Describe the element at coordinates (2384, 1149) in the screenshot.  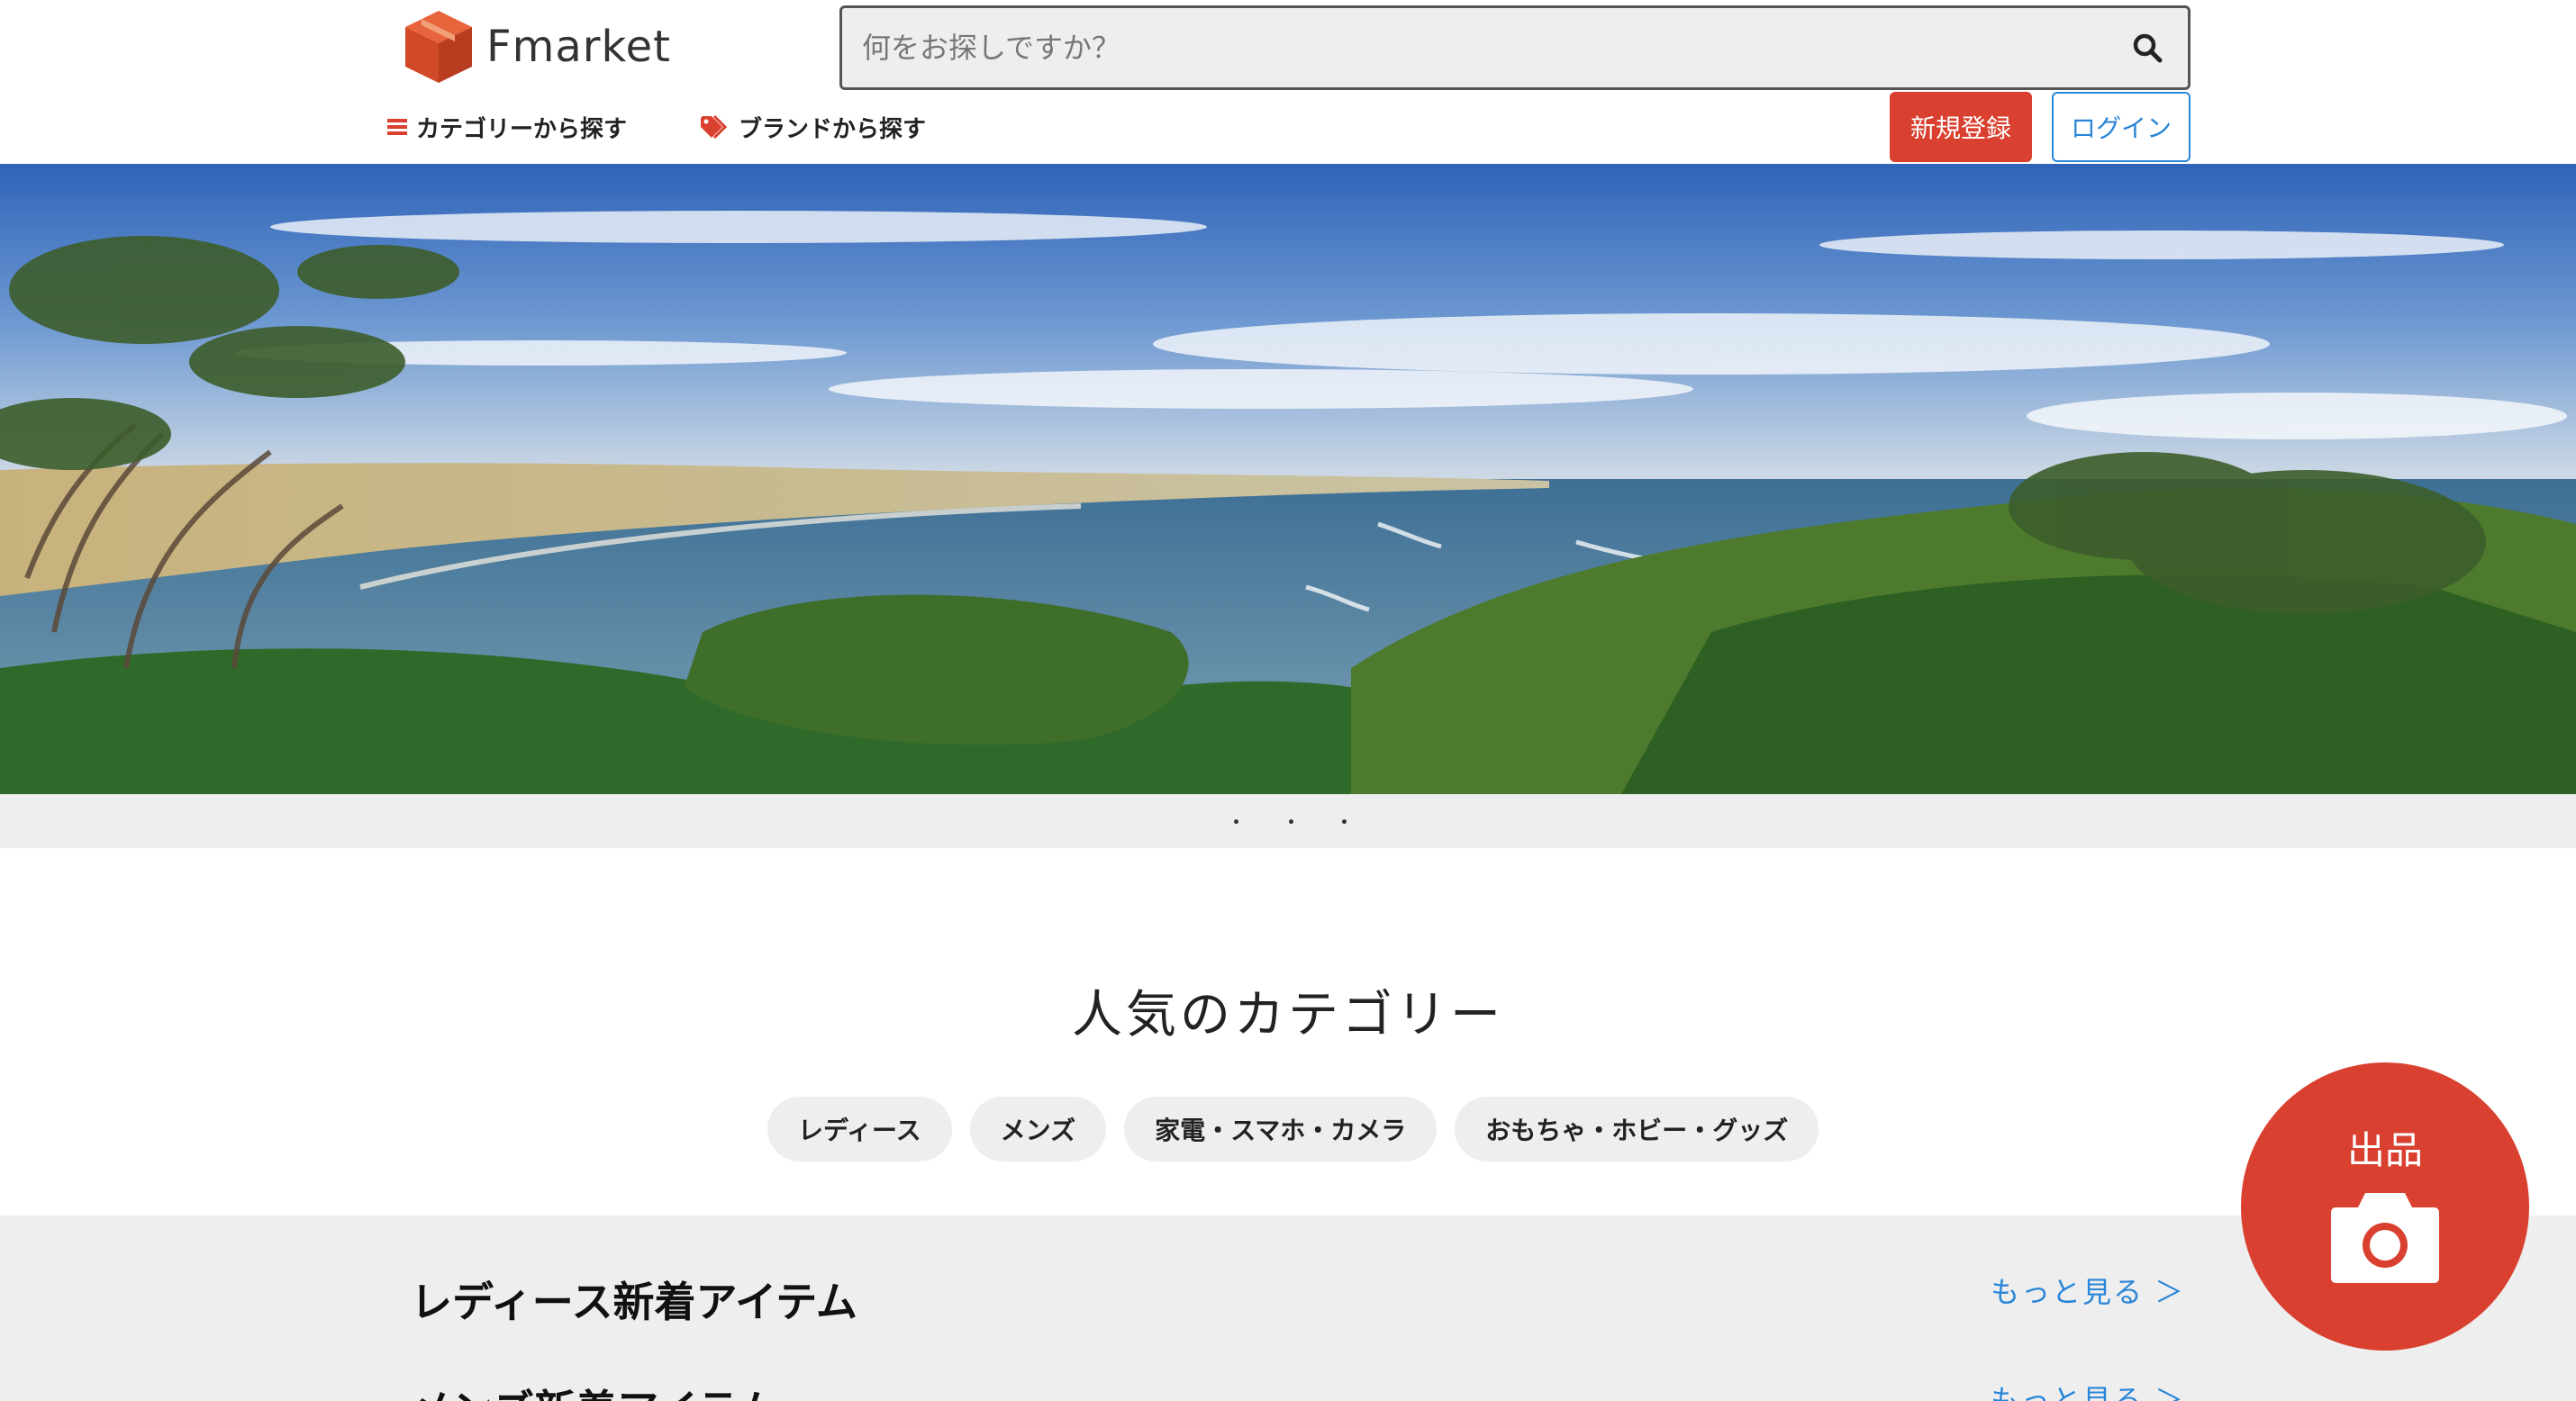
I see `sell-label: 出品` at that location.